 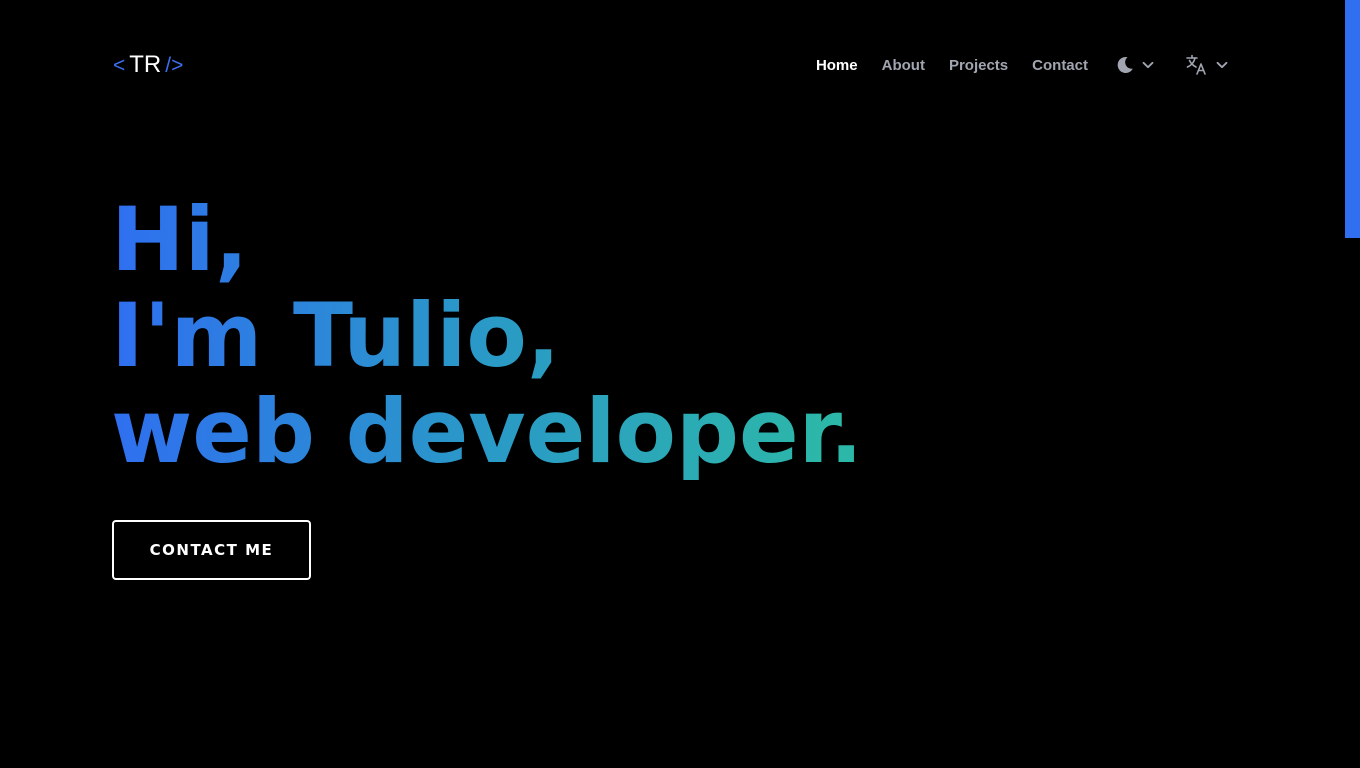 What do you see at coordinates (978, 65) in the screenshot?
I see `nav-projects: Projects` at bounding box center [978, 65].